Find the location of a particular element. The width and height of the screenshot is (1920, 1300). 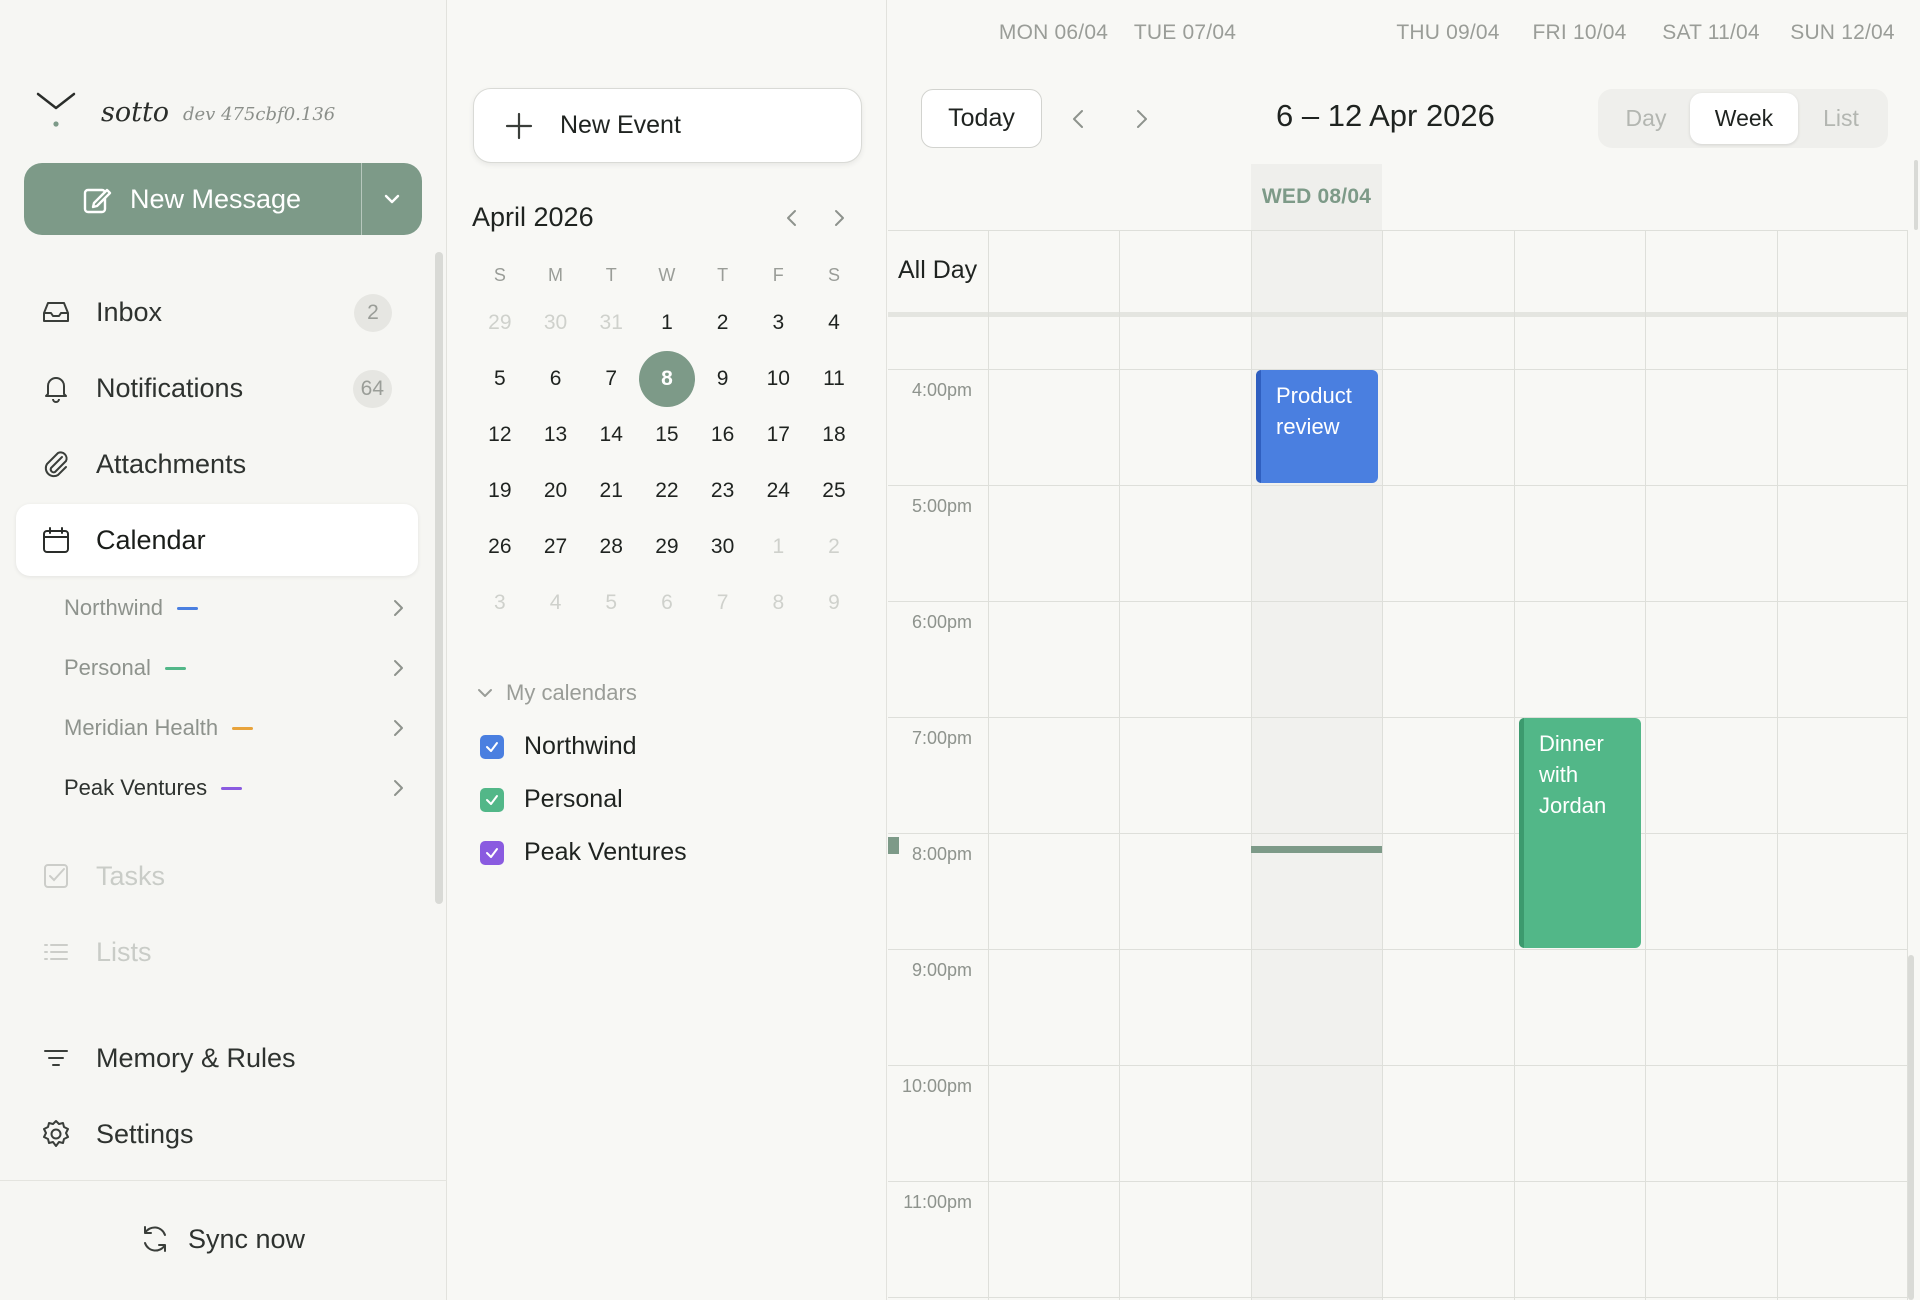

calendar-toggle-personal: Personal is located at coordinates (551, 799).